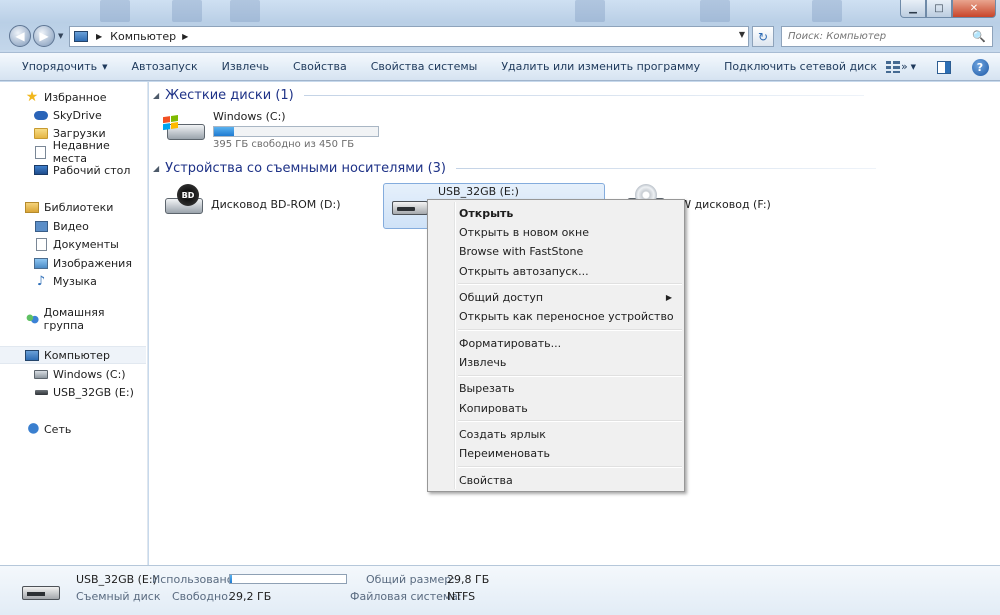  What do you see at coordinates (73, 97) in the screenshot?
I see `sidebar-item-favorites: ★ Избранное` at bounding box center [73, 97].